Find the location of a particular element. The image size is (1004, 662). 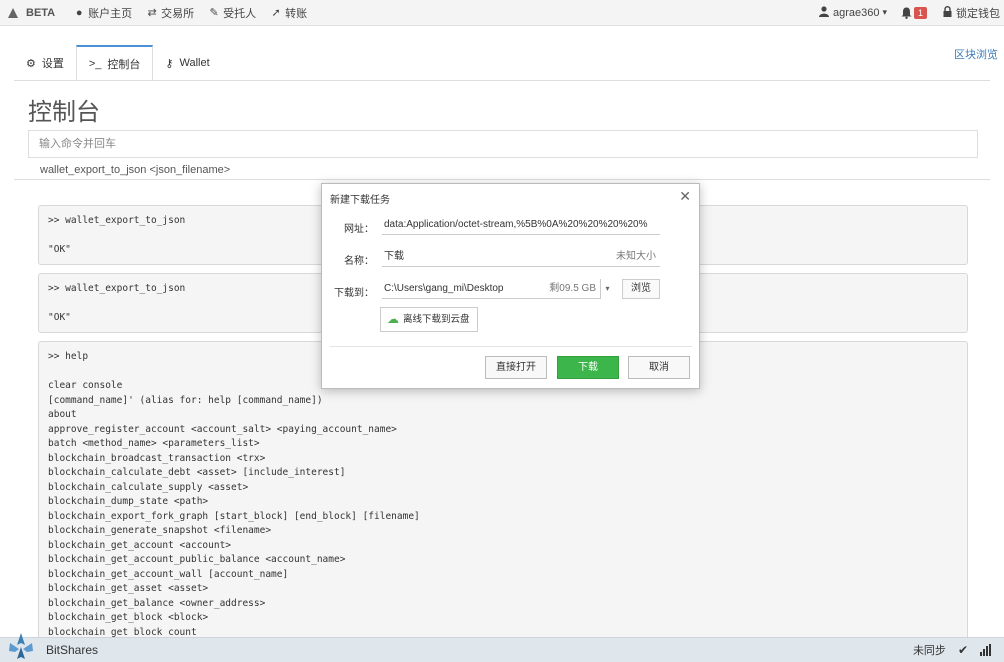

tab-label: Wallet is located at coordinates (194, 63).